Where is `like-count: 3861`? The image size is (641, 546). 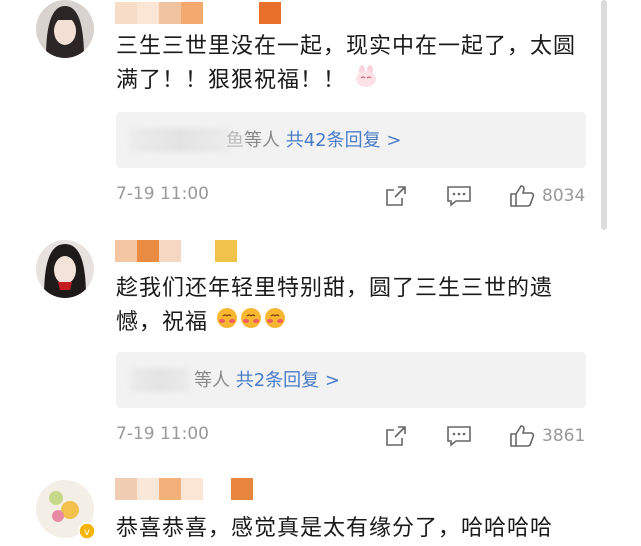 like-count: 3861 is located at coordinates (564, 436).